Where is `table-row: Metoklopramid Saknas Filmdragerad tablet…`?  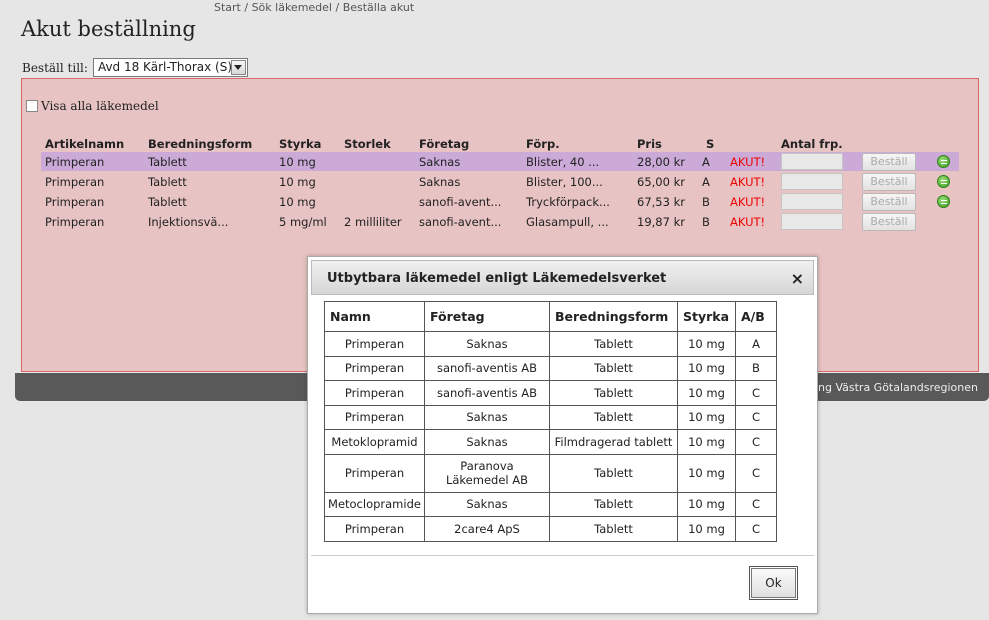
table-row: Metoklopramid Saknas Filmdragerad tablet… is located at coordinates (550, 442).